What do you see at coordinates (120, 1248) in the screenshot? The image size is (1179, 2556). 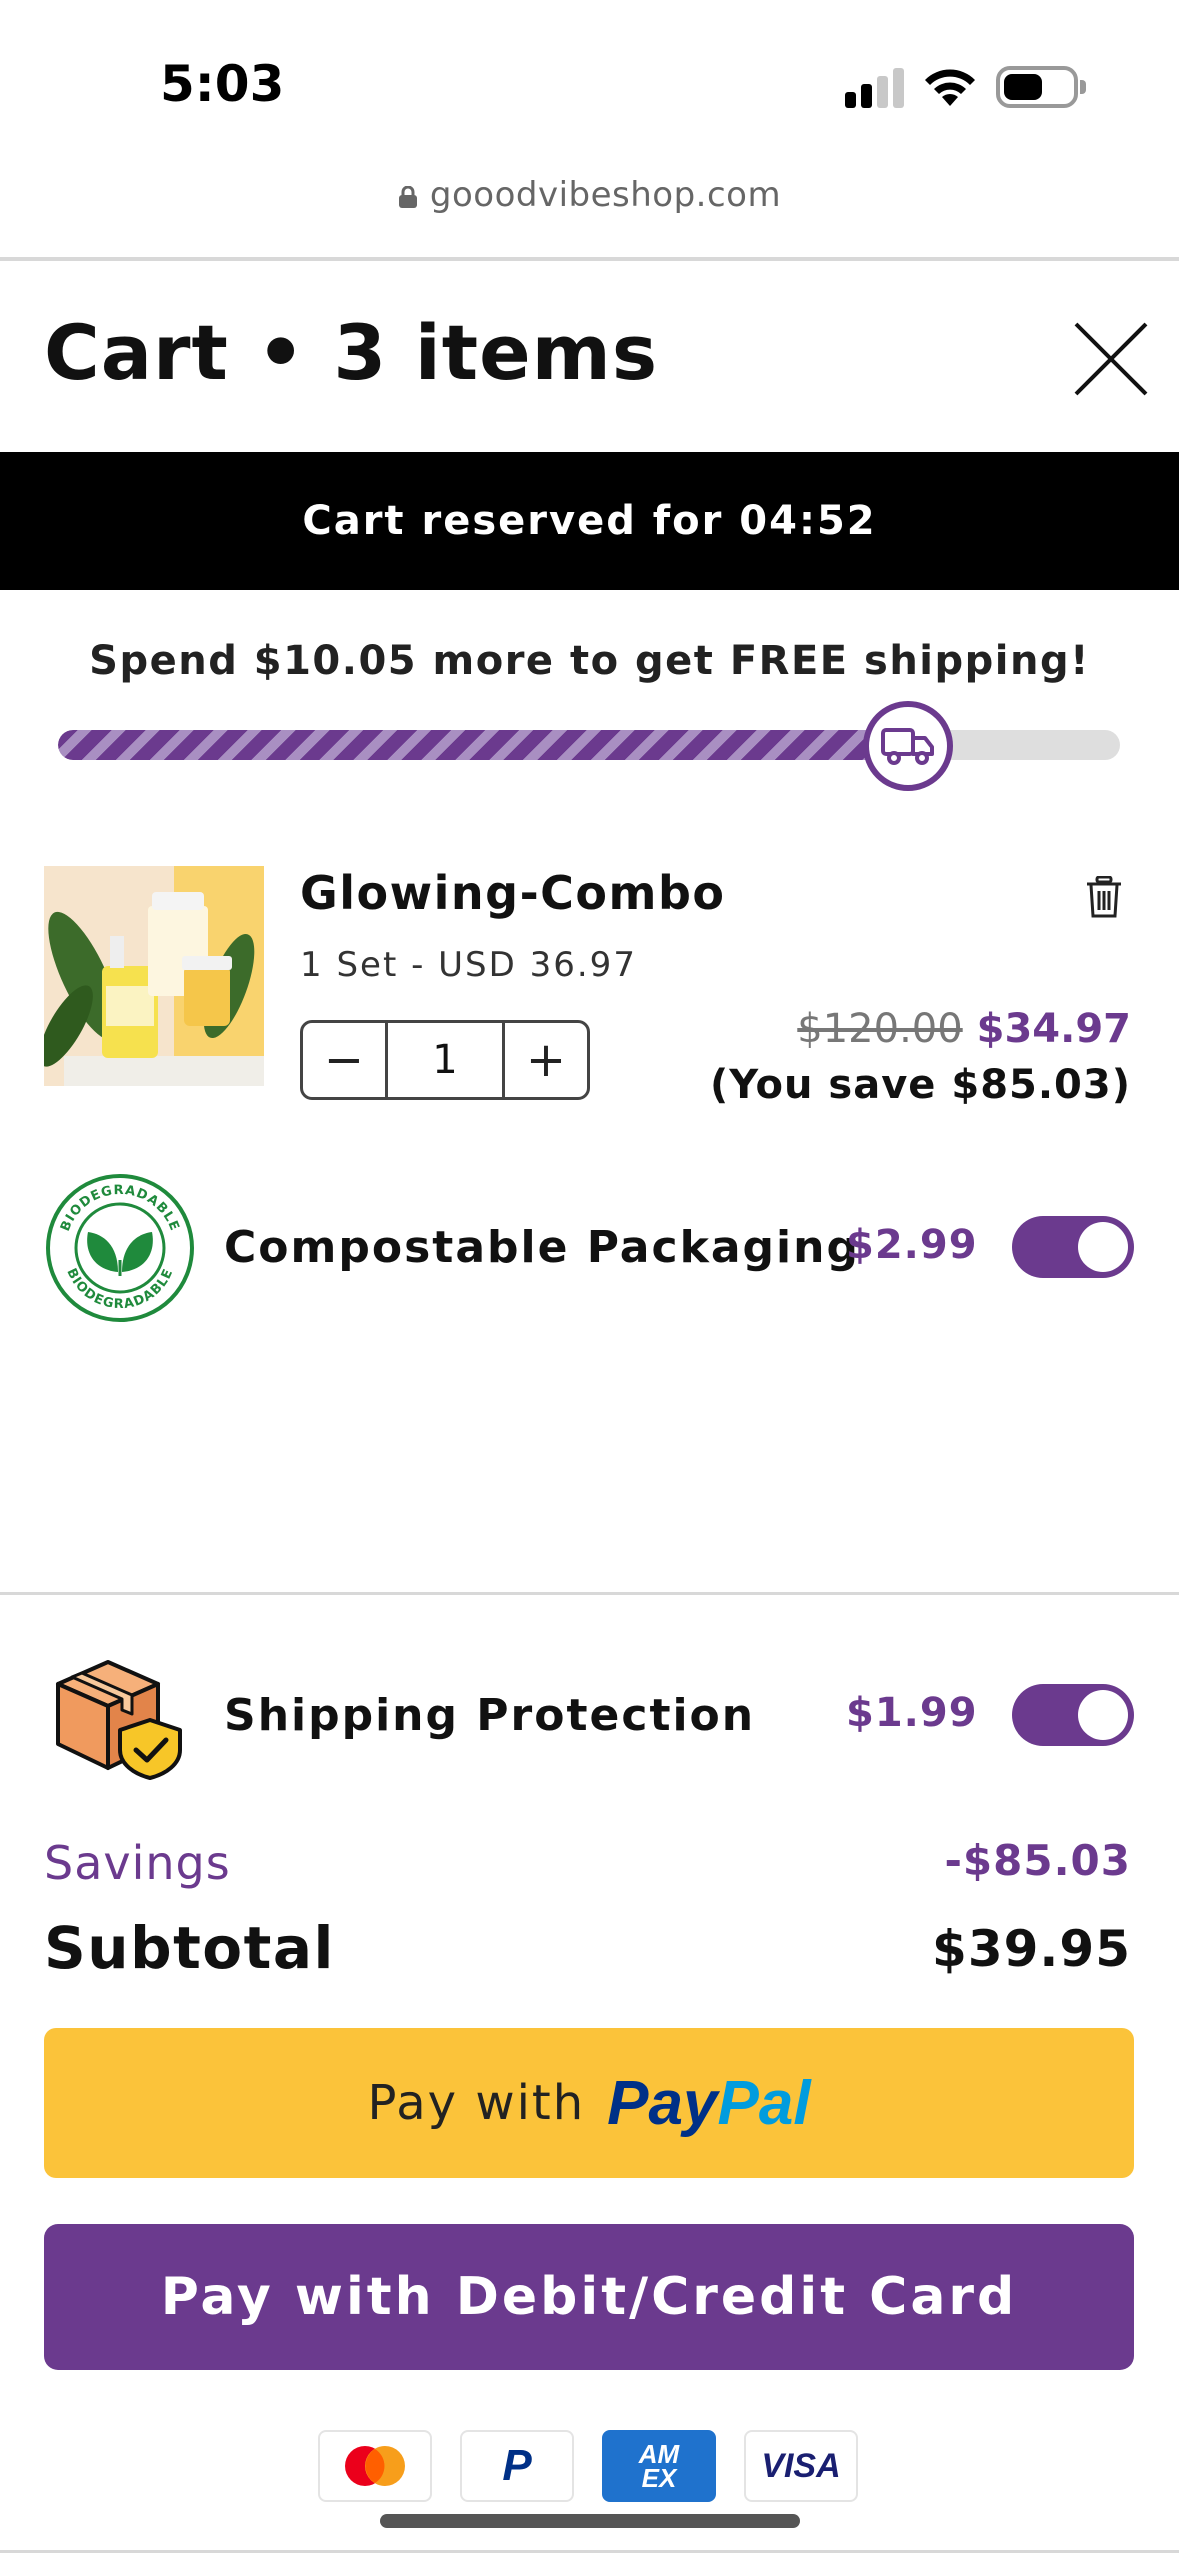 I see `biodegradable-badge-icon: BIODEGRADABLE BIODEGRADABLE` at bounding box center [120, 1248].